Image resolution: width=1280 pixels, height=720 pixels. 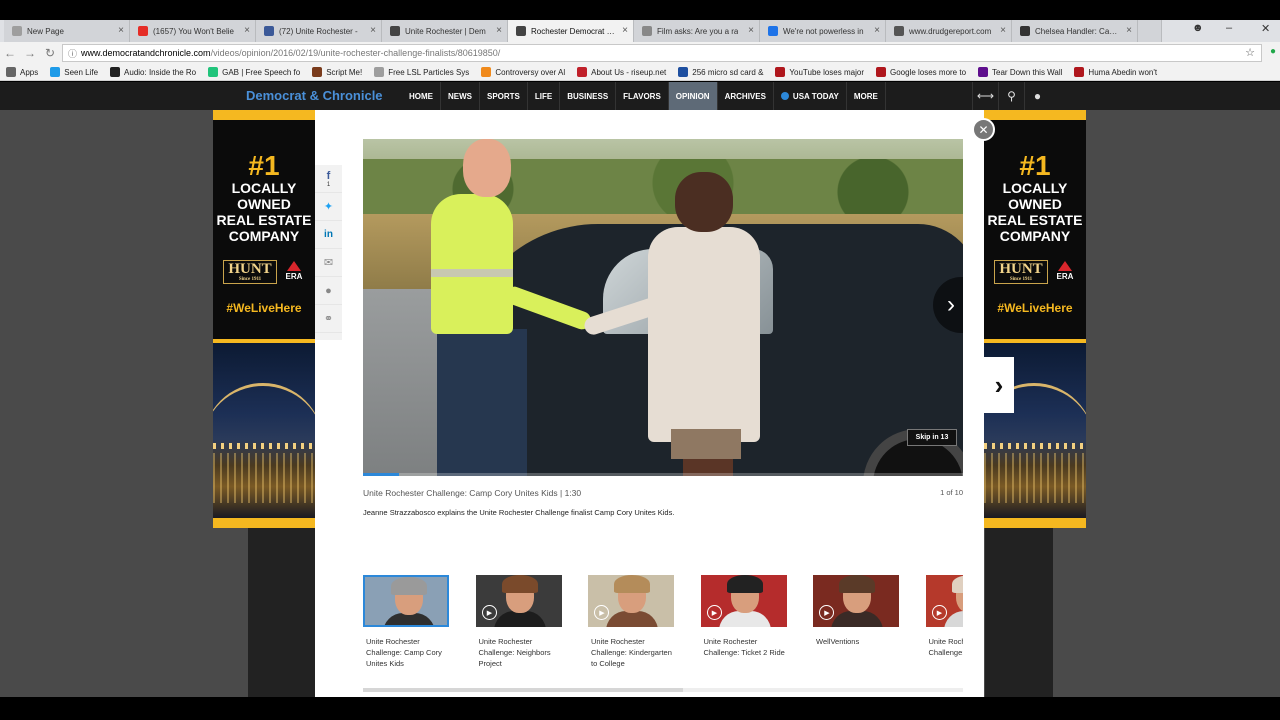 I want to click on bookmark-item: Seen Life, so click(x=74, y=72).